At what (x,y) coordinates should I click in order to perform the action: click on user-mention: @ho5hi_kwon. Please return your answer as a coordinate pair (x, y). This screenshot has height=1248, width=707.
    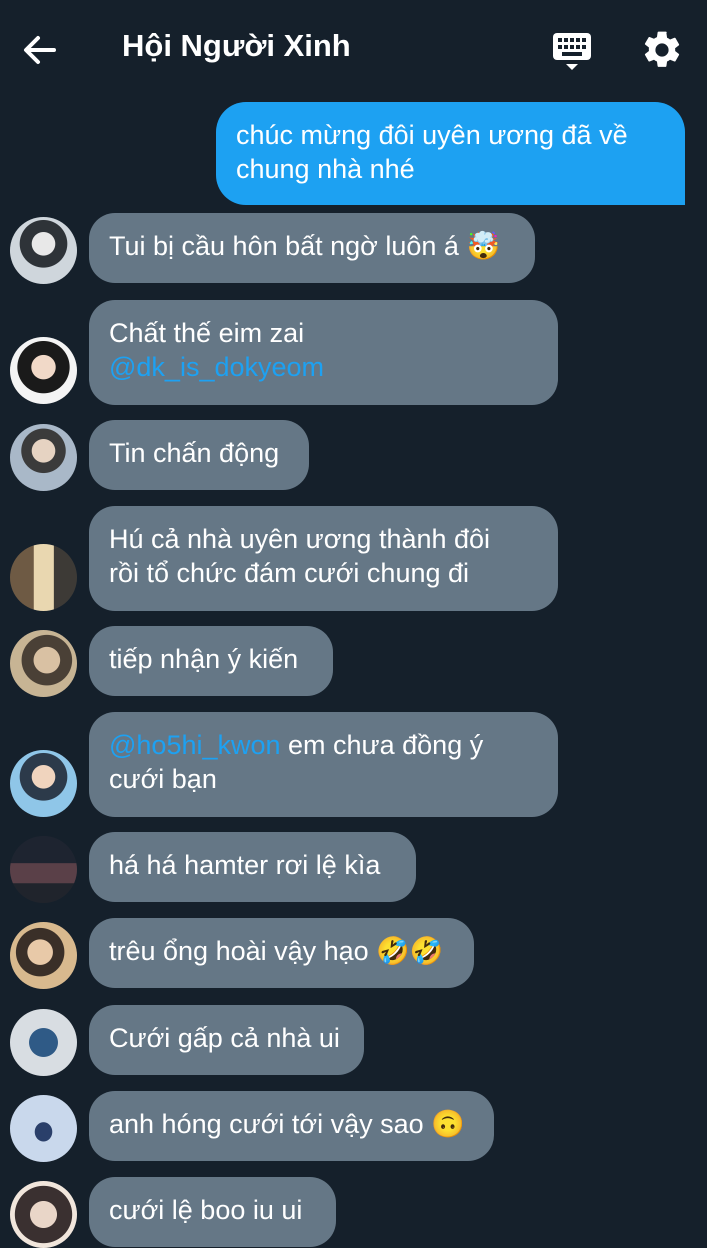
    Looking at the image, I should click on (195, 745).